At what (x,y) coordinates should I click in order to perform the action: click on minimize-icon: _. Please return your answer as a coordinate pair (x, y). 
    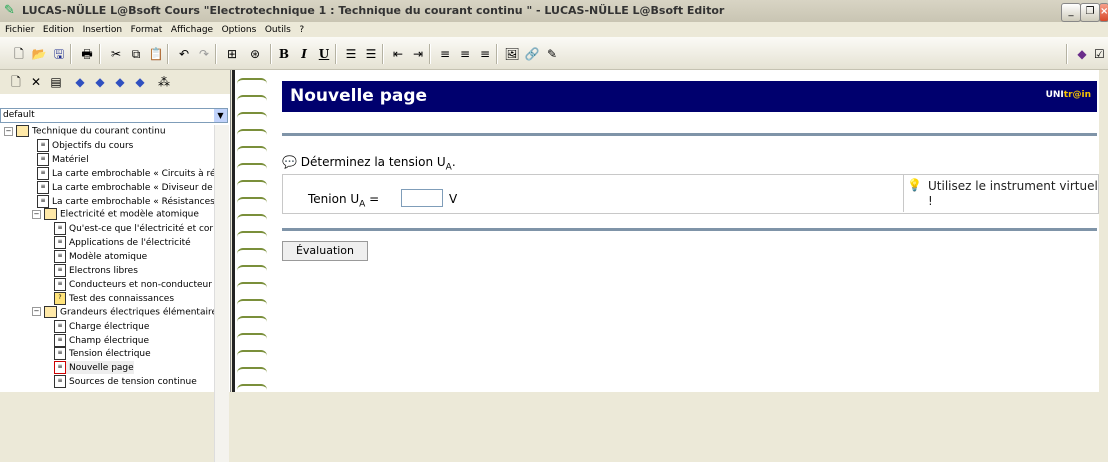
    Looking at the image, I should click on (1071, 12).